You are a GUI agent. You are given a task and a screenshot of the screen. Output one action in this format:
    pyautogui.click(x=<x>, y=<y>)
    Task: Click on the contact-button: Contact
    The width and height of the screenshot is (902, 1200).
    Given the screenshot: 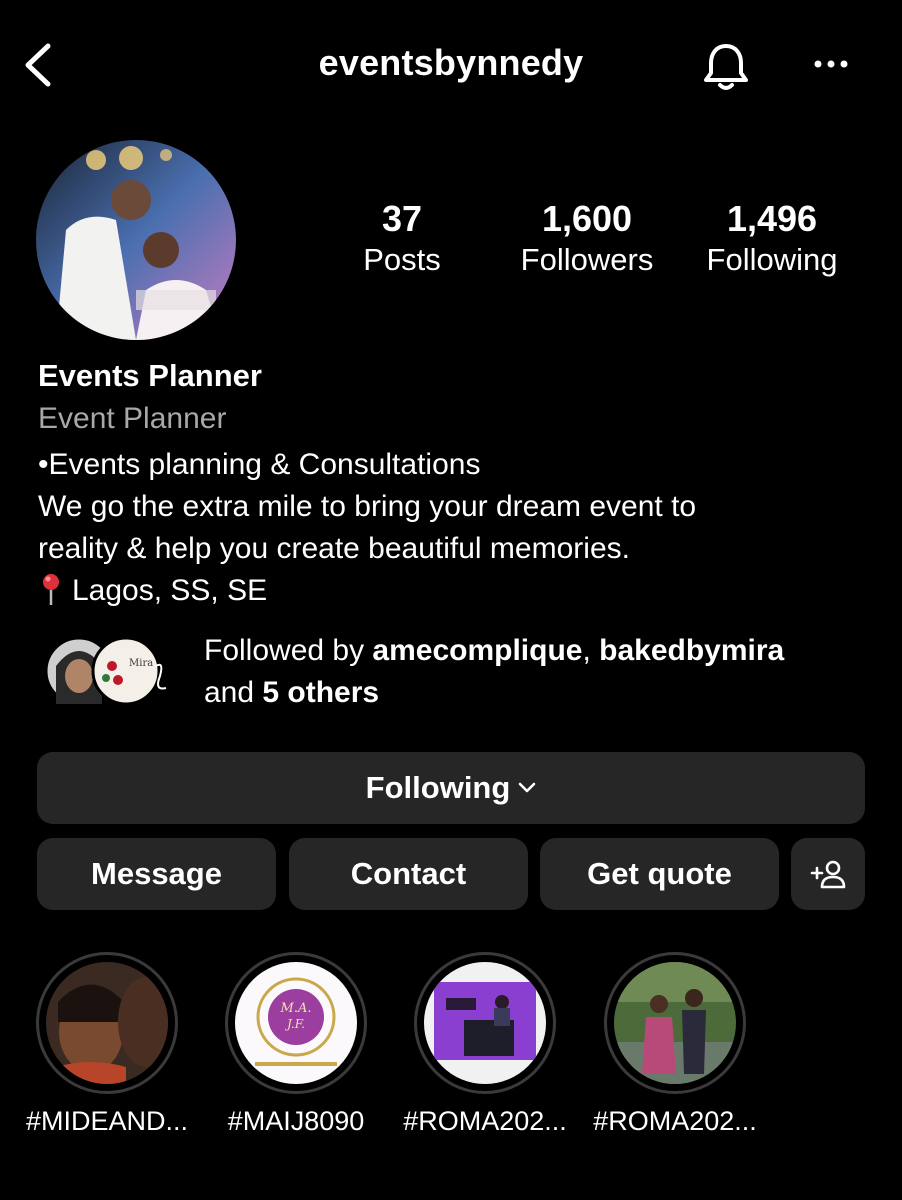 What is the action you would take?
    pyautogui.click(x=408, y=874)
    